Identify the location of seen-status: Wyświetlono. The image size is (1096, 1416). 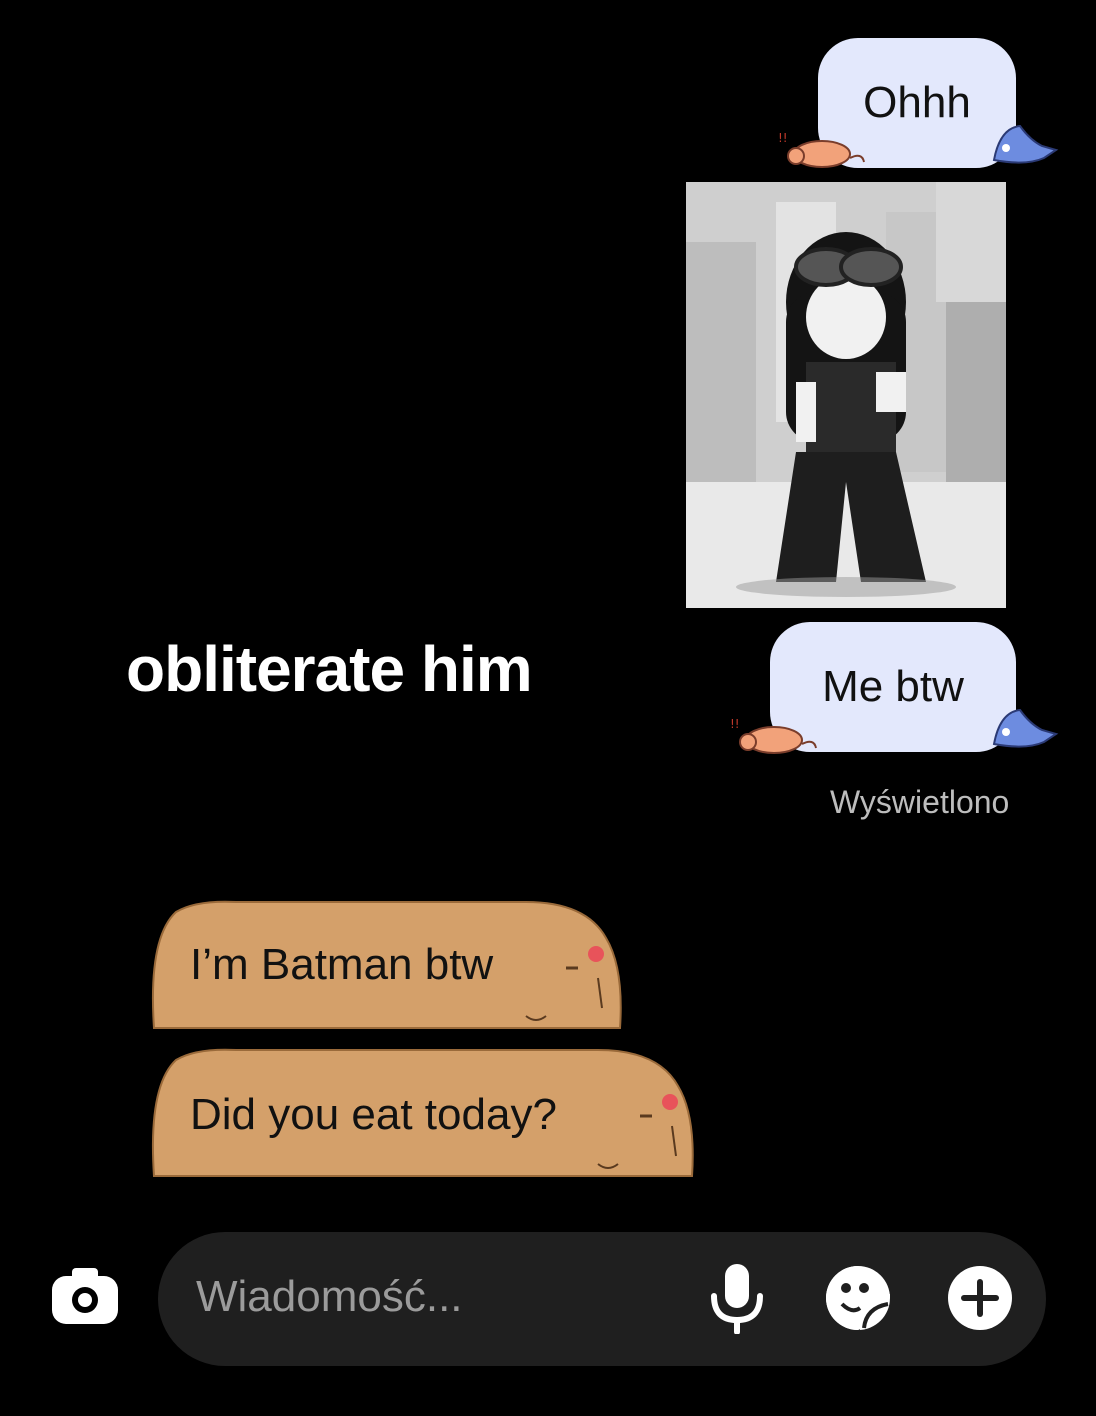
(920, 802).